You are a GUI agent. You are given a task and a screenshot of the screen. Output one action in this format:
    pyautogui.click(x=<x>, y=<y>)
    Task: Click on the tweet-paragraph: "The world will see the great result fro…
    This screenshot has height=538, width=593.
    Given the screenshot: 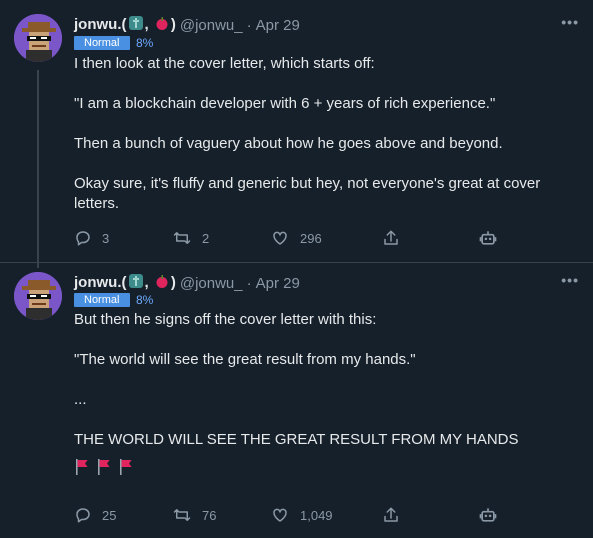 What is the action you would take?
    pyautogui.click(x=245, y=359)
    